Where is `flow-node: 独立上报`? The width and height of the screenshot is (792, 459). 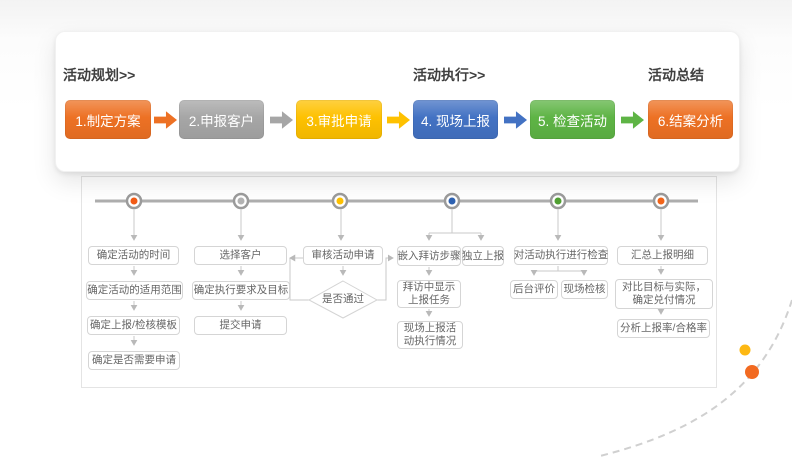
flow-node: 独立上报 is located at coordinates (483, 256).